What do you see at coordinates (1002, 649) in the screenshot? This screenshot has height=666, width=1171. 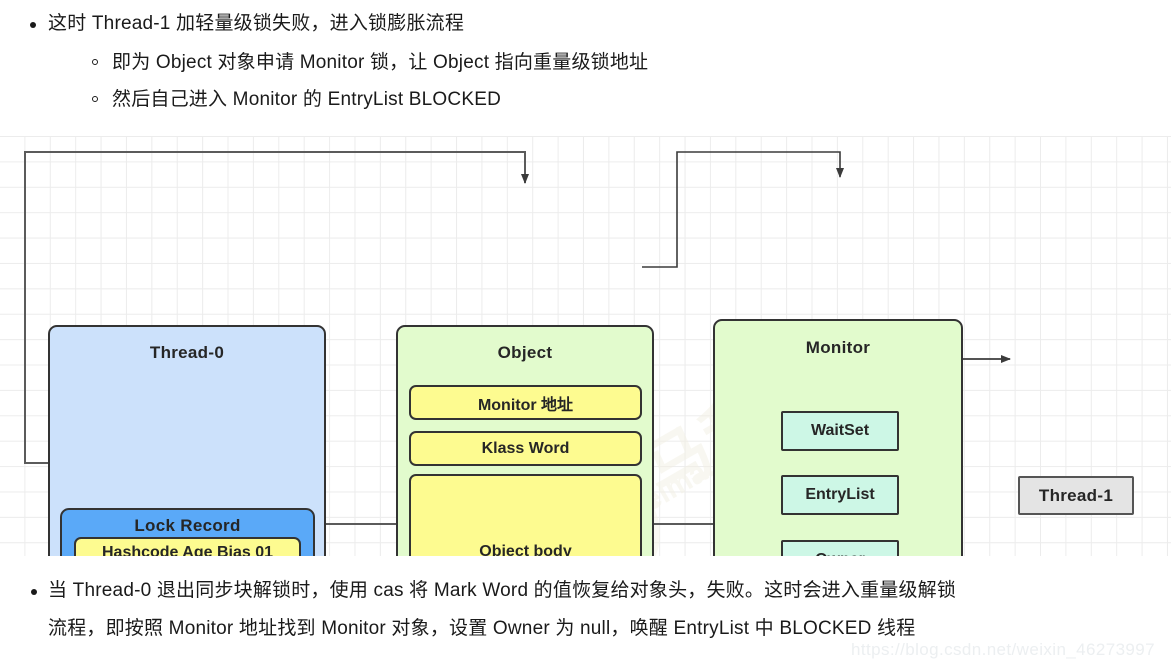 I see `csdn-watermark: https://blog.csdn.net/weixin_46273997` at bounding box center [1002, 649].